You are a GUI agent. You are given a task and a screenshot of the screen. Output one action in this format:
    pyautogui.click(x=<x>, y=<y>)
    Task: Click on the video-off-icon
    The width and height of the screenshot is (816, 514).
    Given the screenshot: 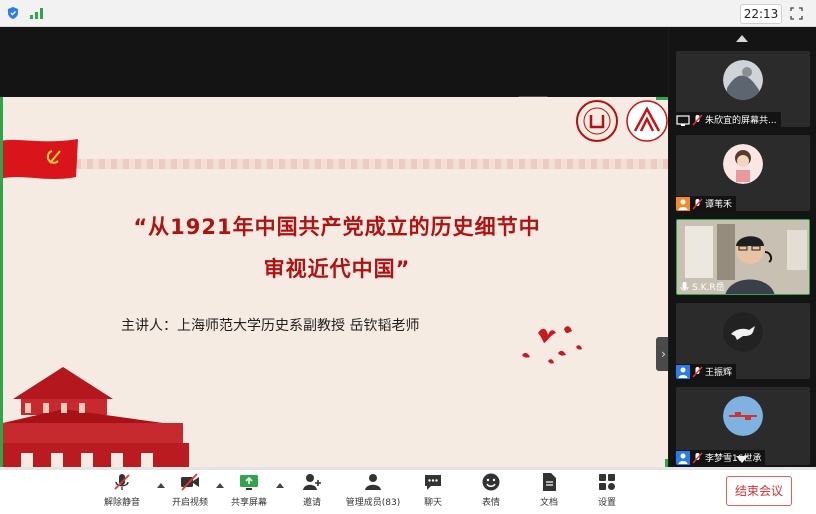 What is the action you would take?
    pyautogui.click(x=190, y=482)
    